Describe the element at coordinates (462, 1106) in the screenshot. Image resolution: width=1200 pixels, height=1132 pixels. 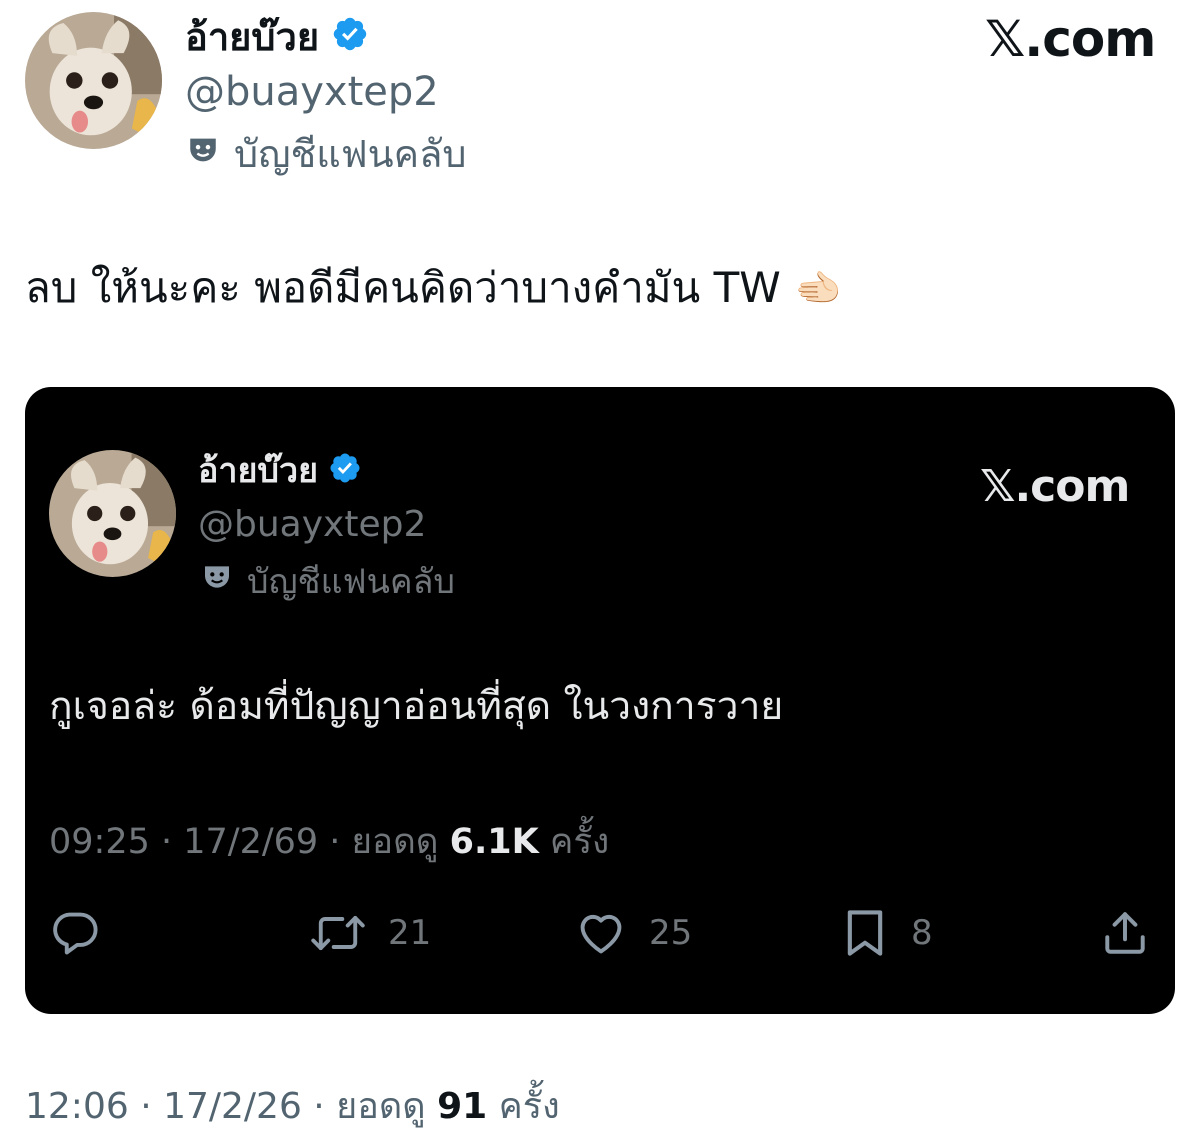
I see `view-count: 91` at that location.